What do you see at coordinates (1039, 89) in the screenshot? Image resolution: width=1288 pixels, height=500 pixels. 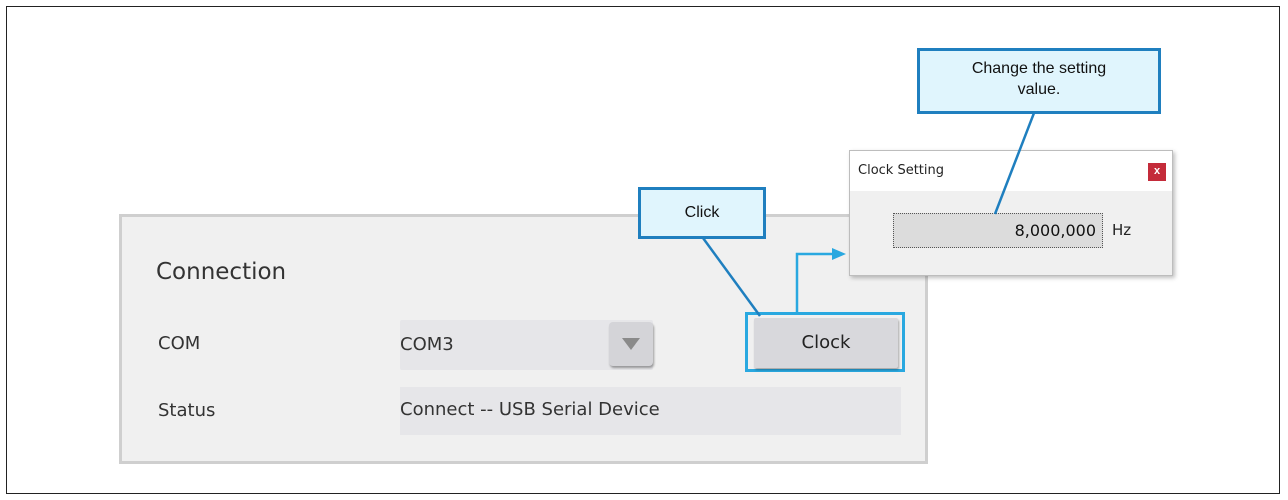 I see `callout-line-2: value.` at bounding box center [1039, 89].